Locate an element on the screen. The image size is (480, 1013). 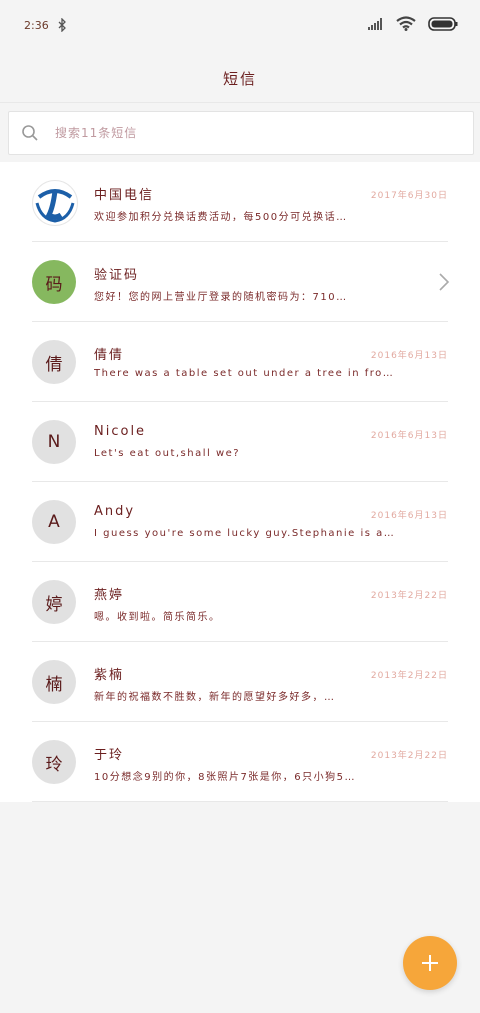
telecom-logo-avatar is located at coordinates (55, 203).